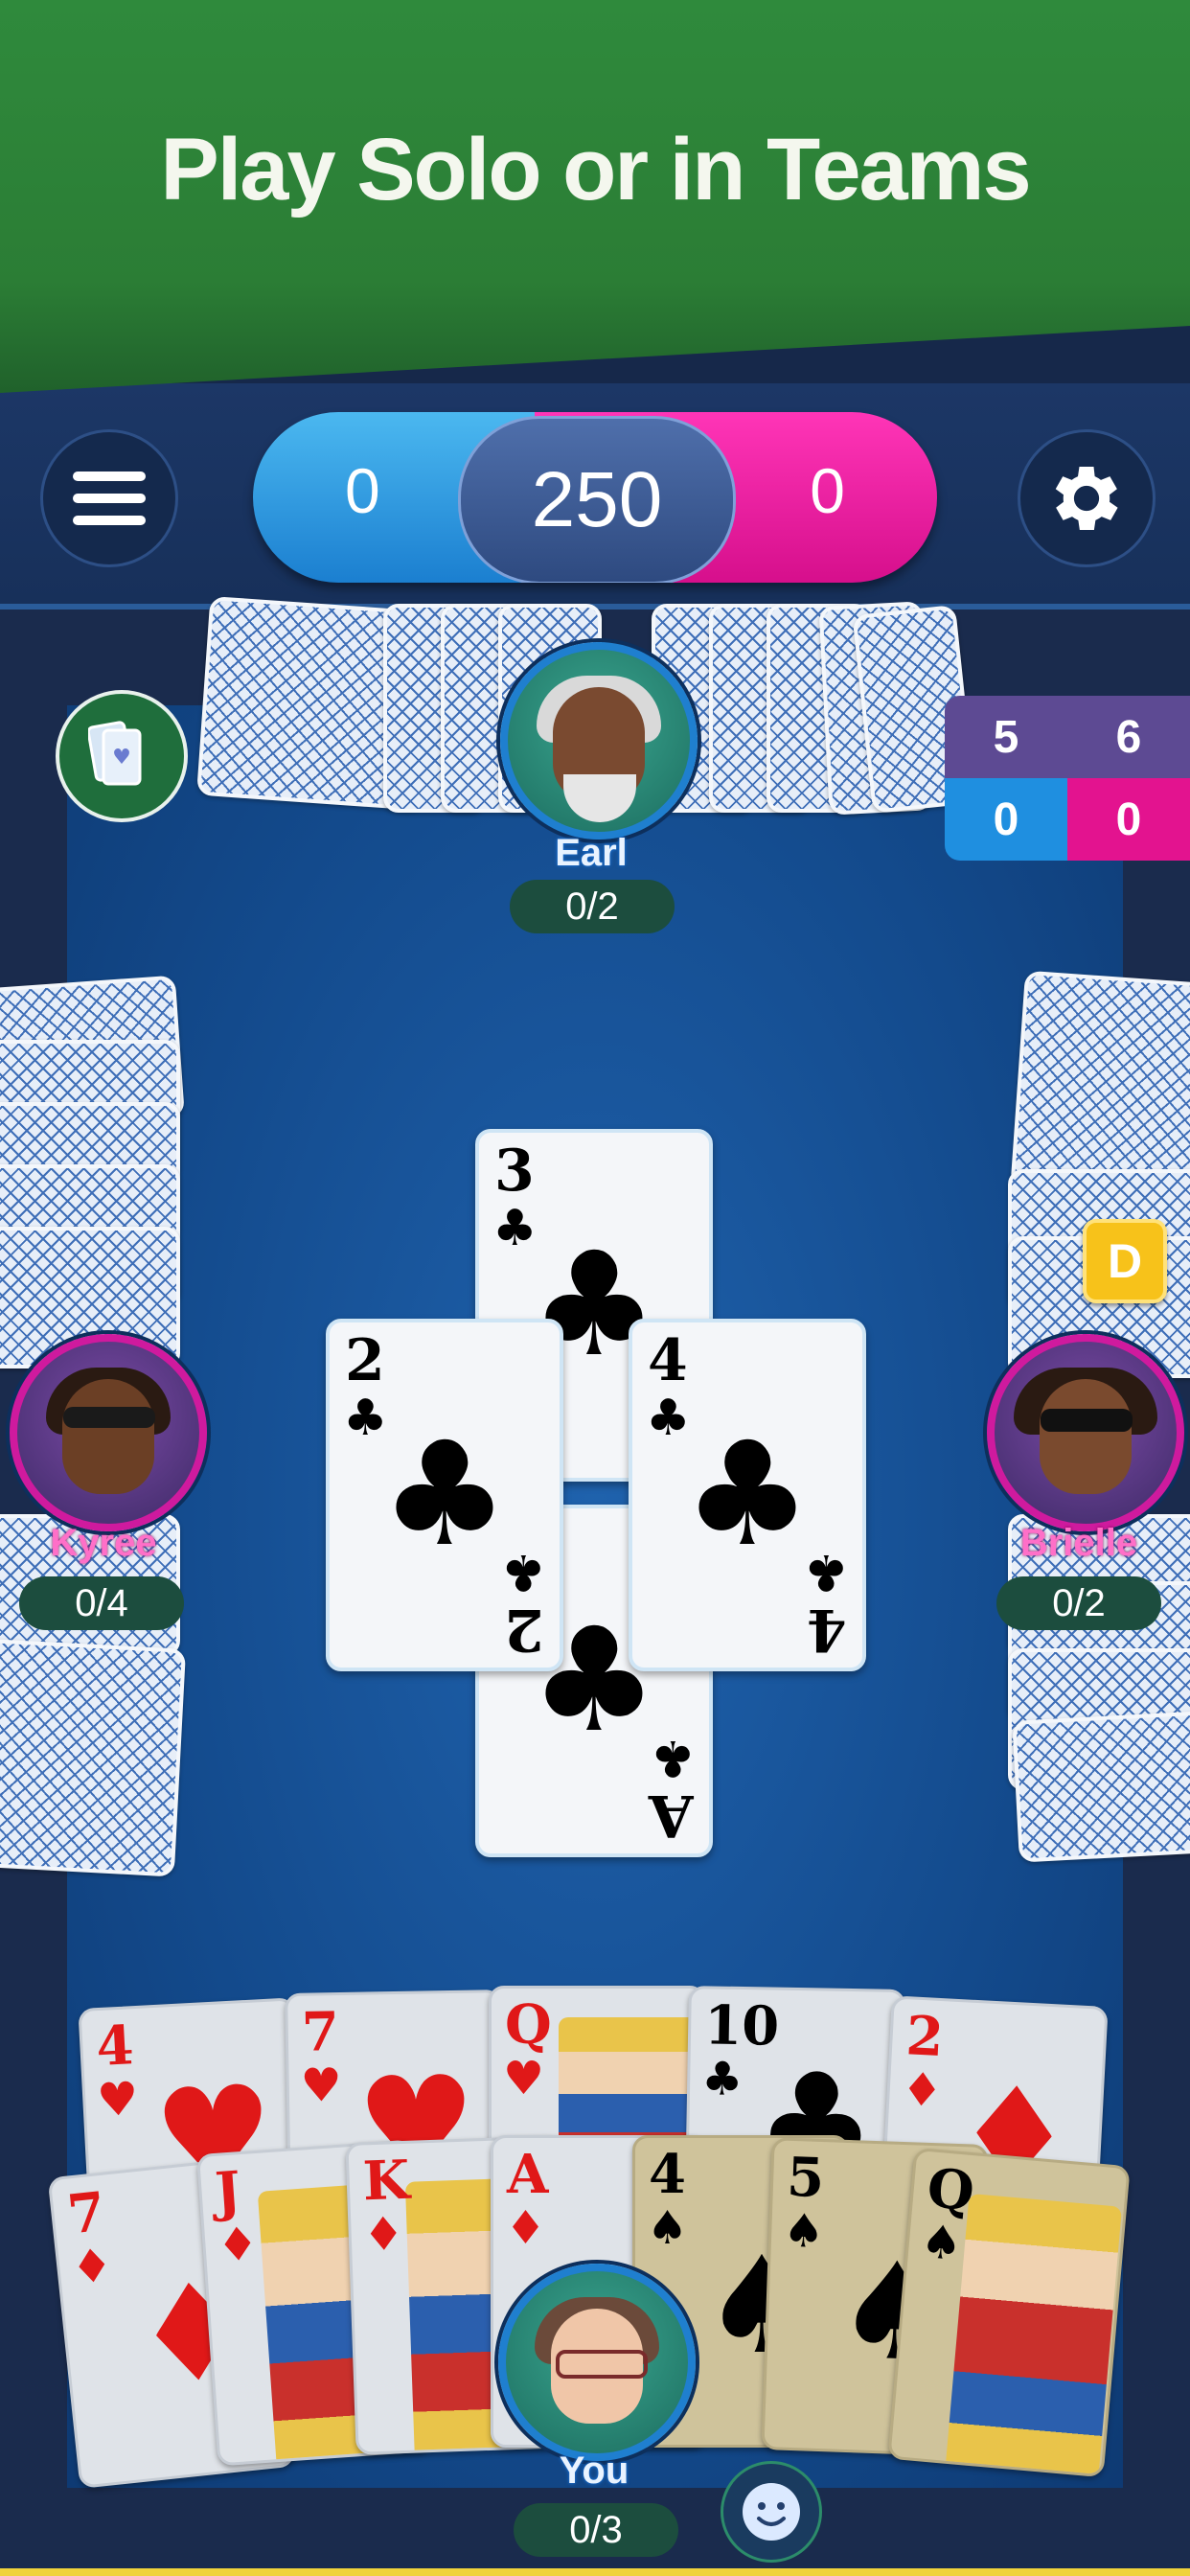 This screenshot has width=1190, height=2576. I want to click on hamburger-icon, so click(109, 498).